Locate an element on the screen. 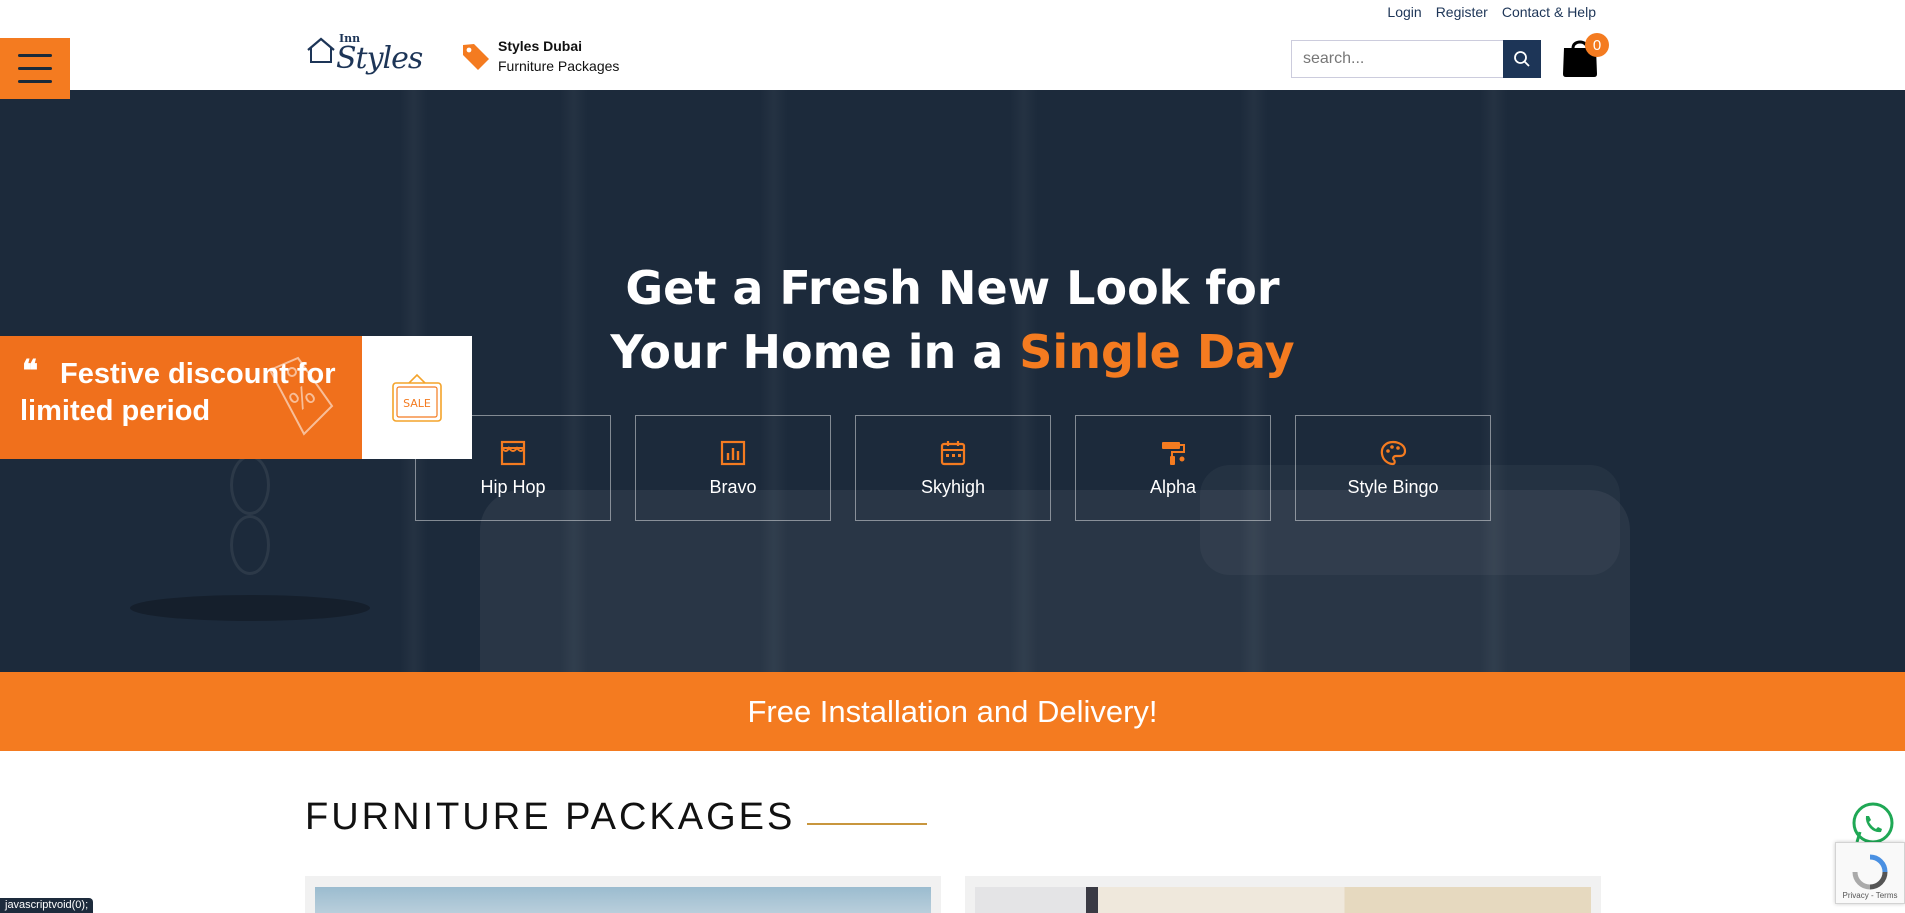 The height and width of the screenshot is (913, 1905). banner-text: Free Installation and Delivery! is located at coordinates (952, 711).